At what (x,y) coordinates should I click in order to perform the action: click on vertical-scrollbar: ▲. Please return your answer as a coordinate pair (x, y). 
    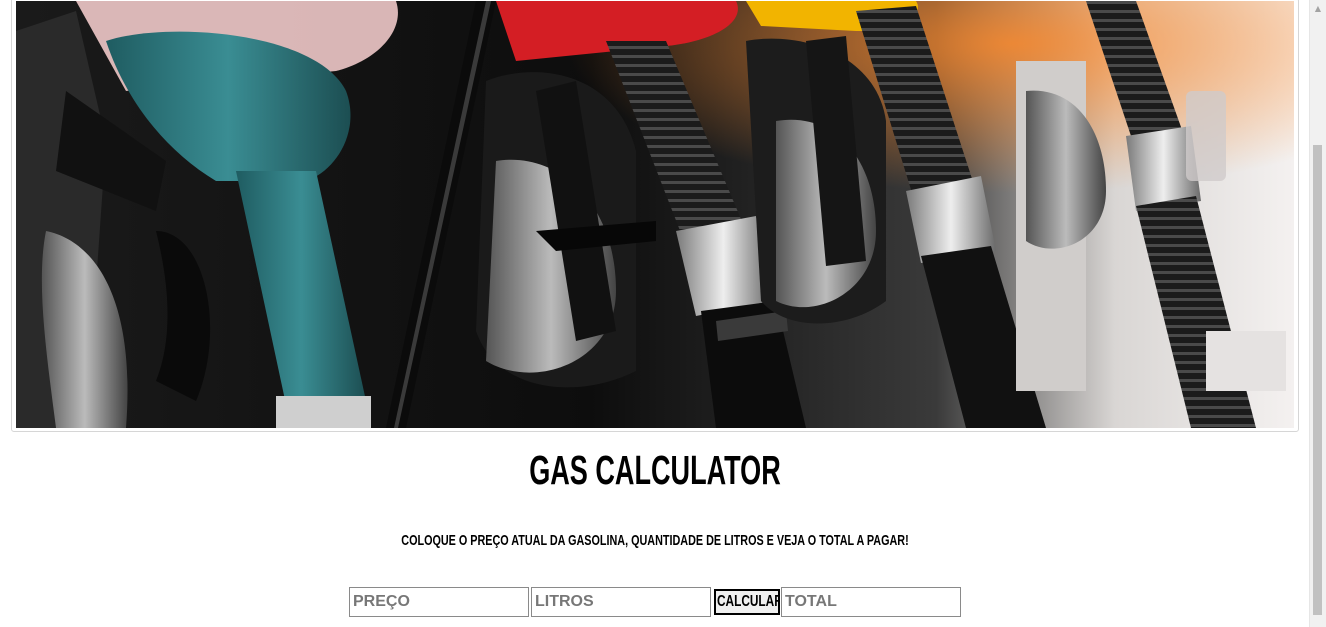
    Looking at the image, I should click on (1317, 313).